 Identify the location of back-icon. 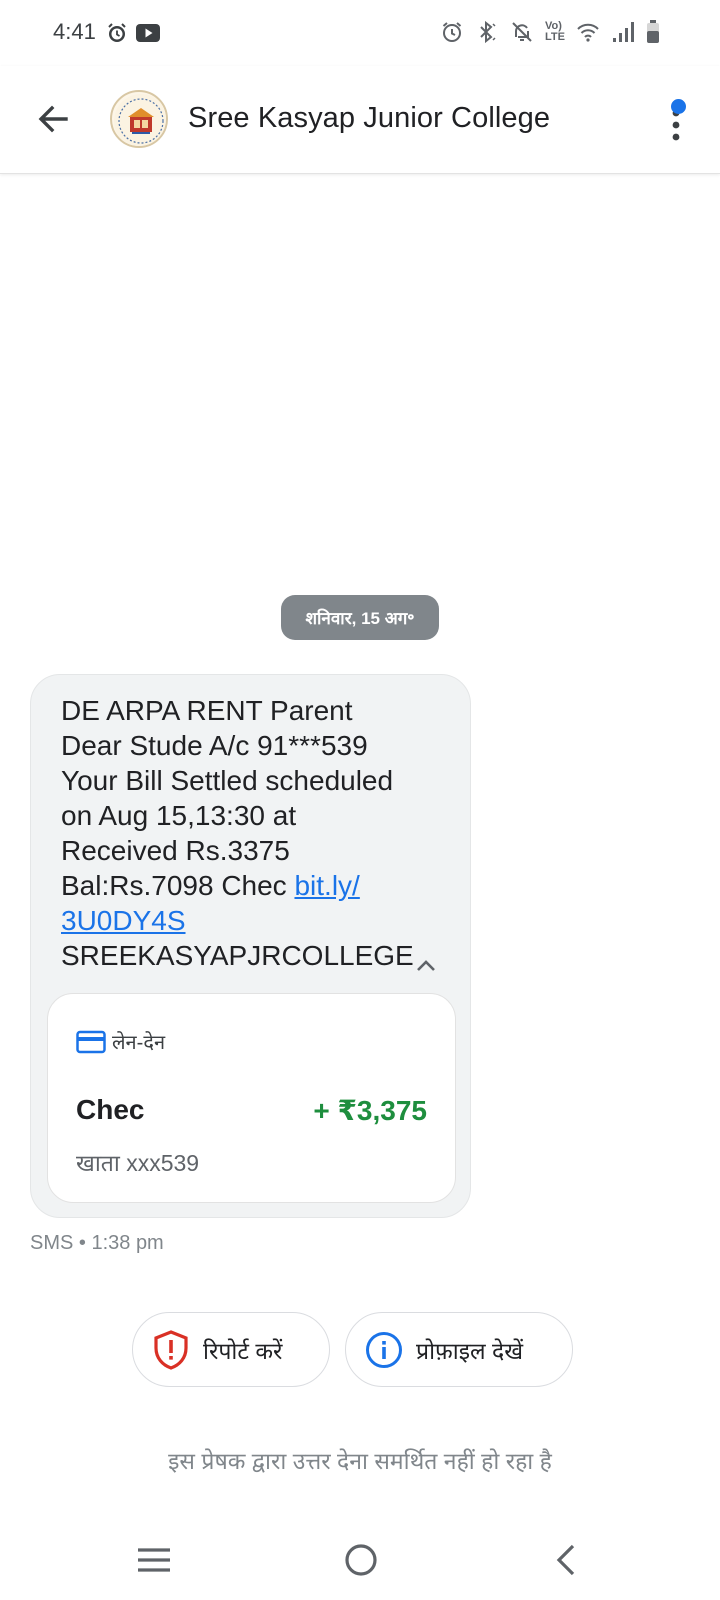
(565, 1560).